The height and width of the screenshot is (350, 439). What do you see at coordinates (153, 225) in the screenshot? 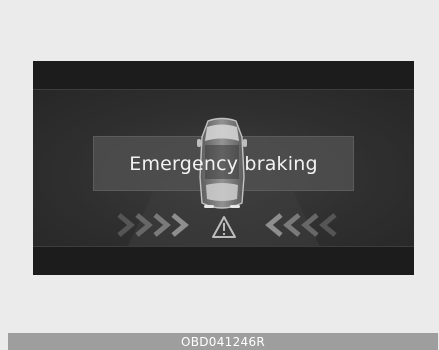
I see `chevrons-right-icon` at bounding box center [153, 225].